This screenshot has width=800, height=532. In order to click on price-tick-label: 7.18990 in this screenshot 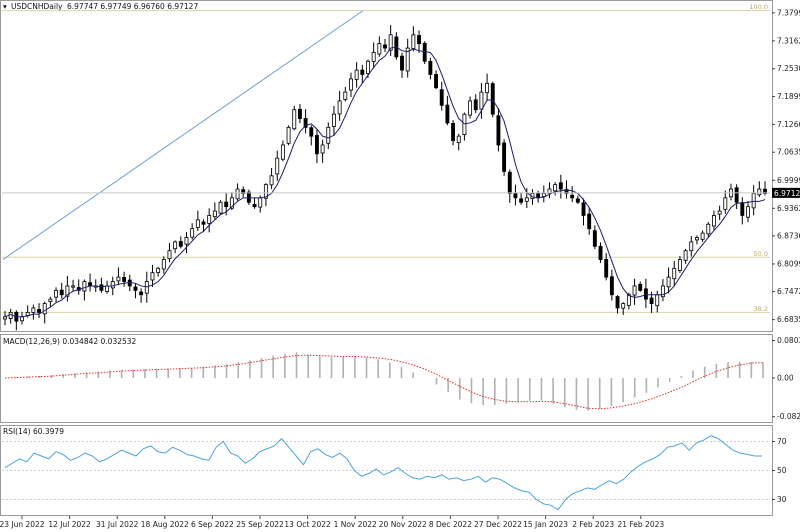, I will do `click(788, 96)`.